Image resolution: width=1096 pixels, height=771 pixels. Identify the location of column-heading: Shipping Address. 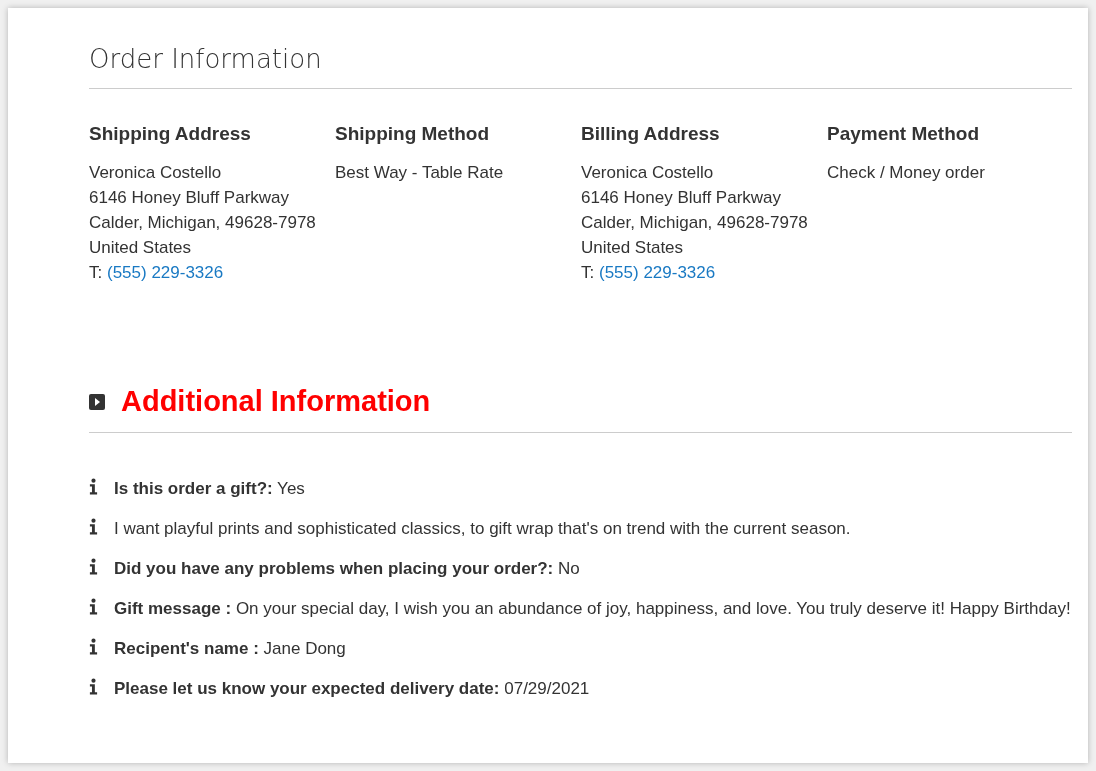
(170, 134).